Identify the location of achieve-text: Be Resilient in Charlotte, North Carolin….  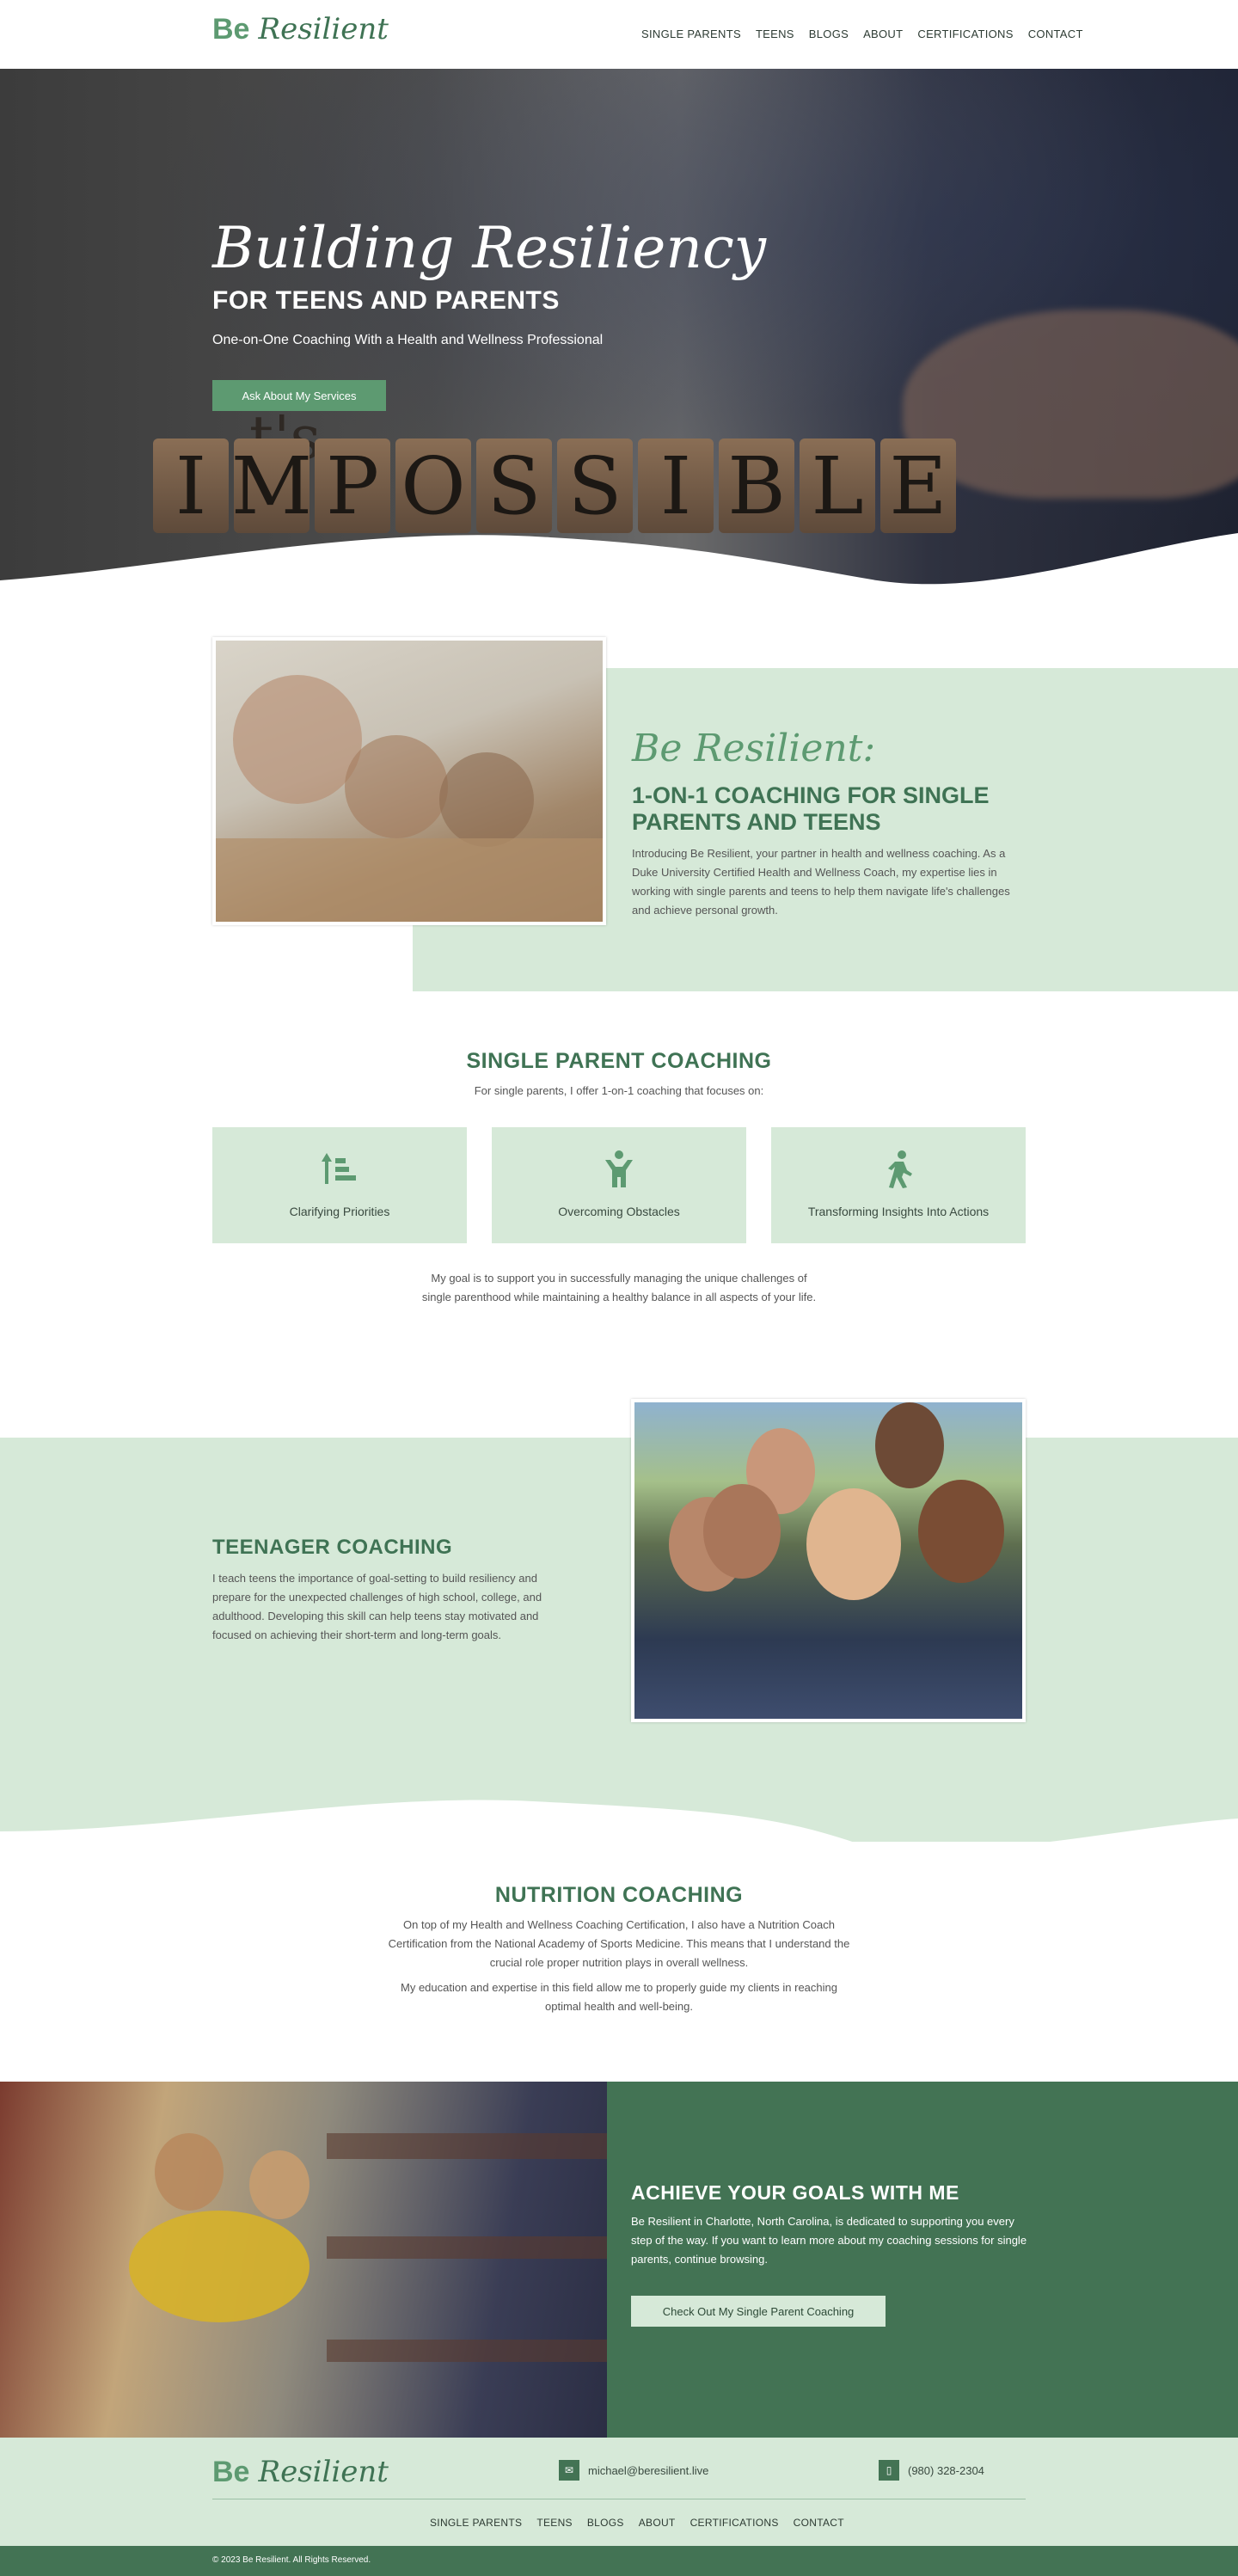
(829, 2240).